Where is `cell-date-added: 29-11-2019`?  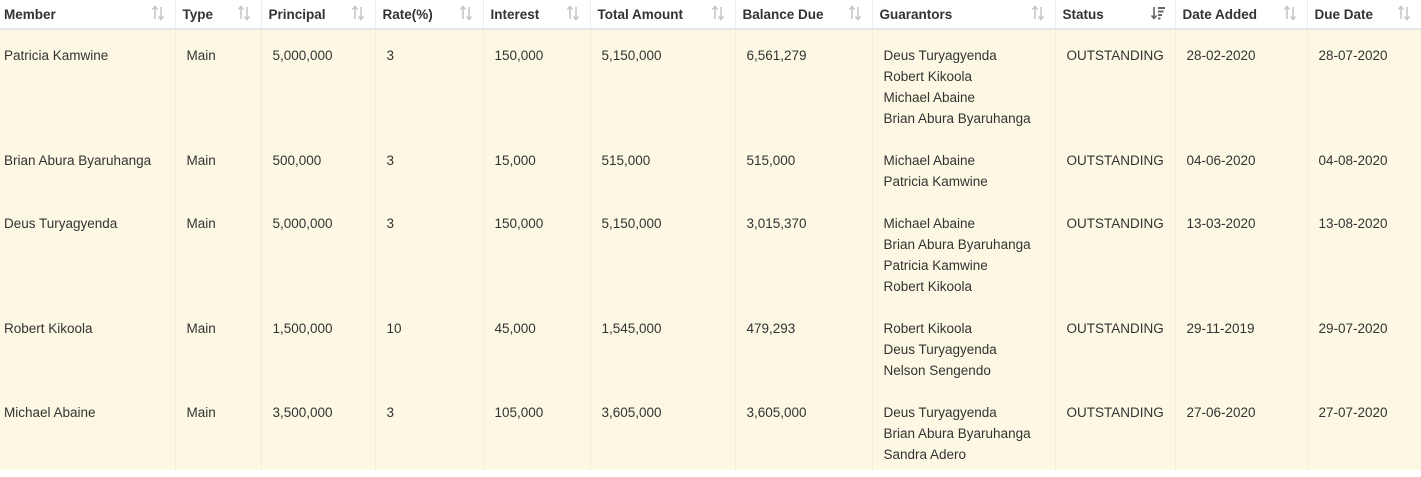
cell-date-added: 29-11-2019 is located at coordinates (1240, 345).